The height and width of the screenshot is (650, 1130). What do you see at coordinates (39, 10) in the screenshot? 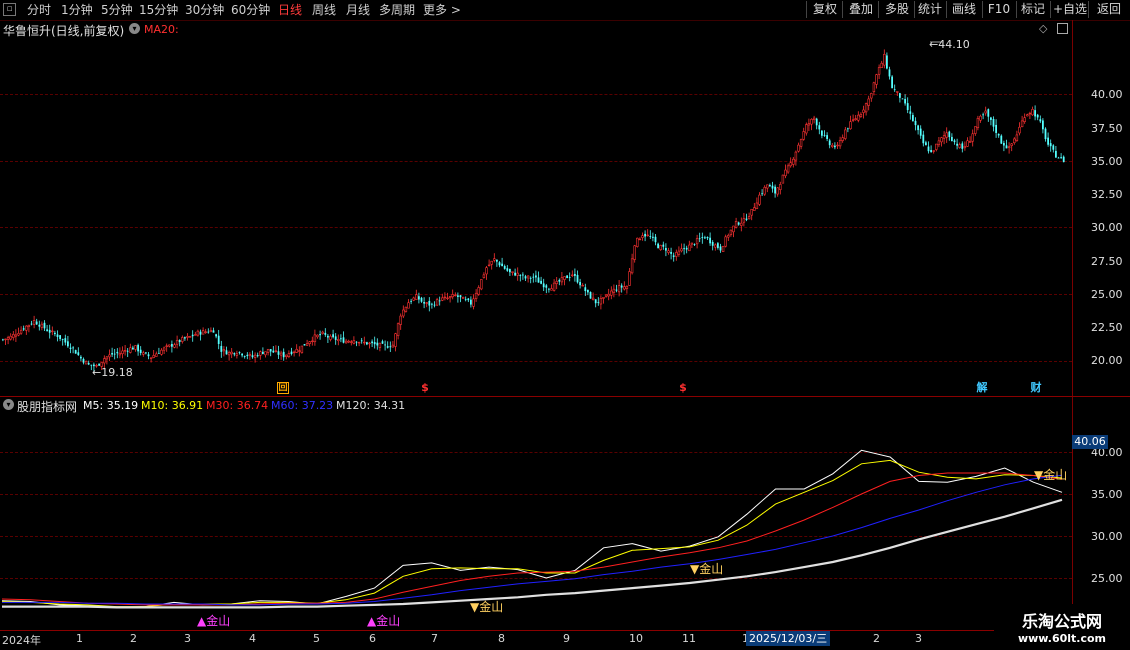
I see `tab-fenshi: 分时` at bounding box center [39, 10].